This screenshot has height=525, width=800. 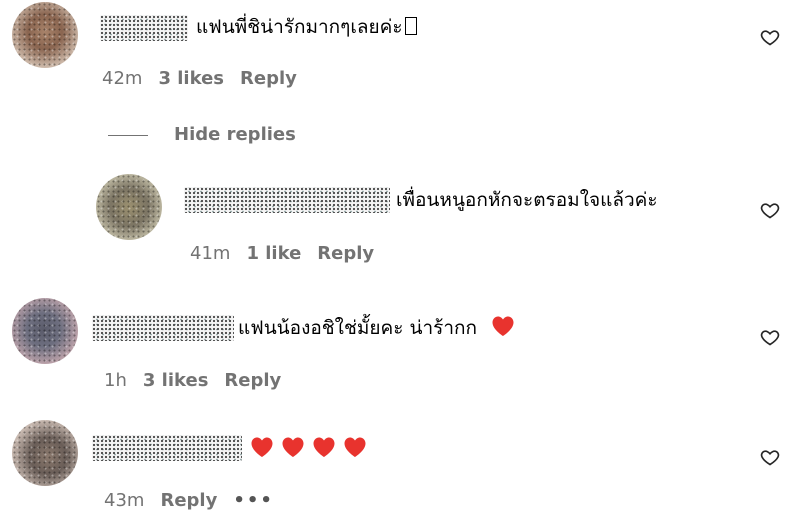 What do you see at coordinates (273, 254) in the screenshot?
I see `likes-count: 1 like` at bounding box center [273, 254].